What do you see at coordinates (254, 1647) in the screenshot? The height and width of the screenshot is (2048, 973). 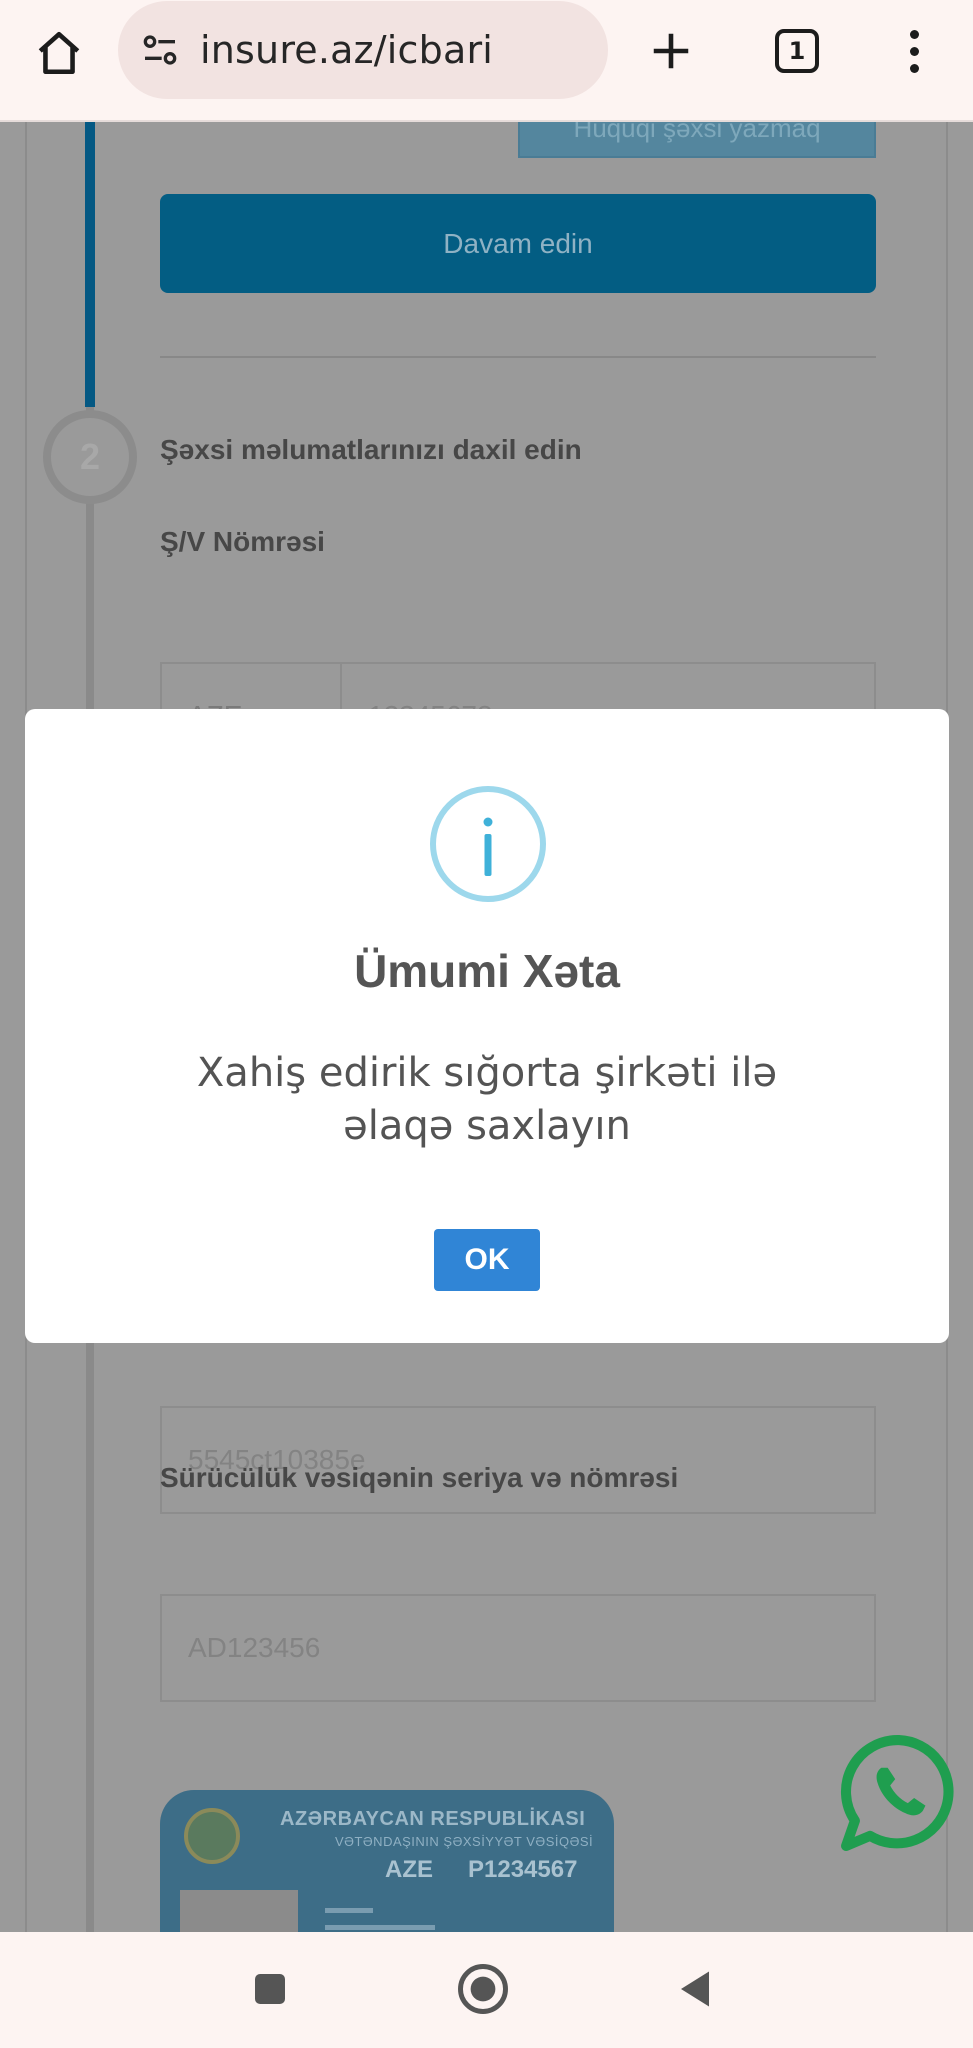 I see `license-placeholder: AD123456` at bounding box center [254, 1647].